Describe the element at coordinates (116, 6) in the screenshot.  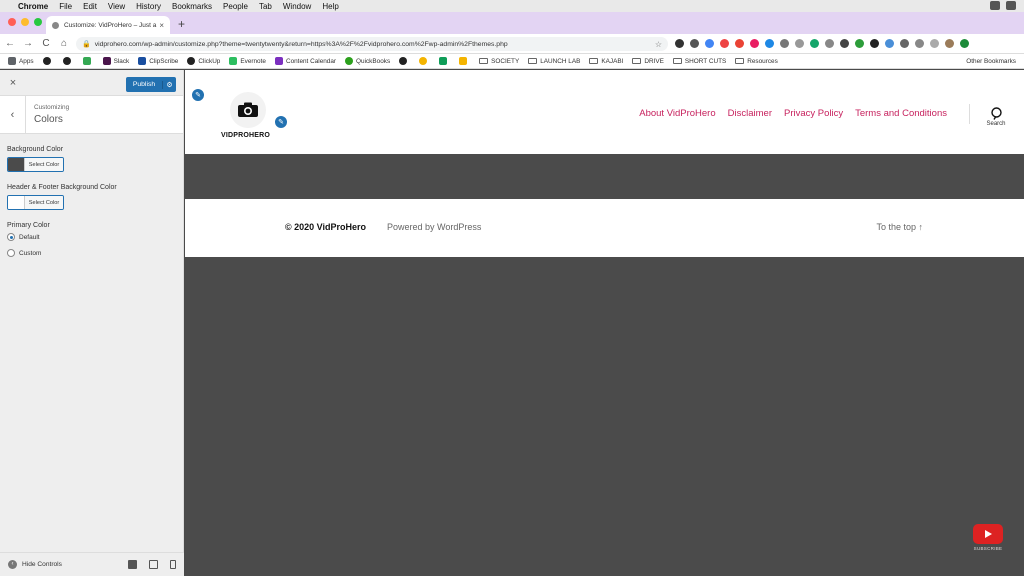
I see `menu-view: View` at that location.